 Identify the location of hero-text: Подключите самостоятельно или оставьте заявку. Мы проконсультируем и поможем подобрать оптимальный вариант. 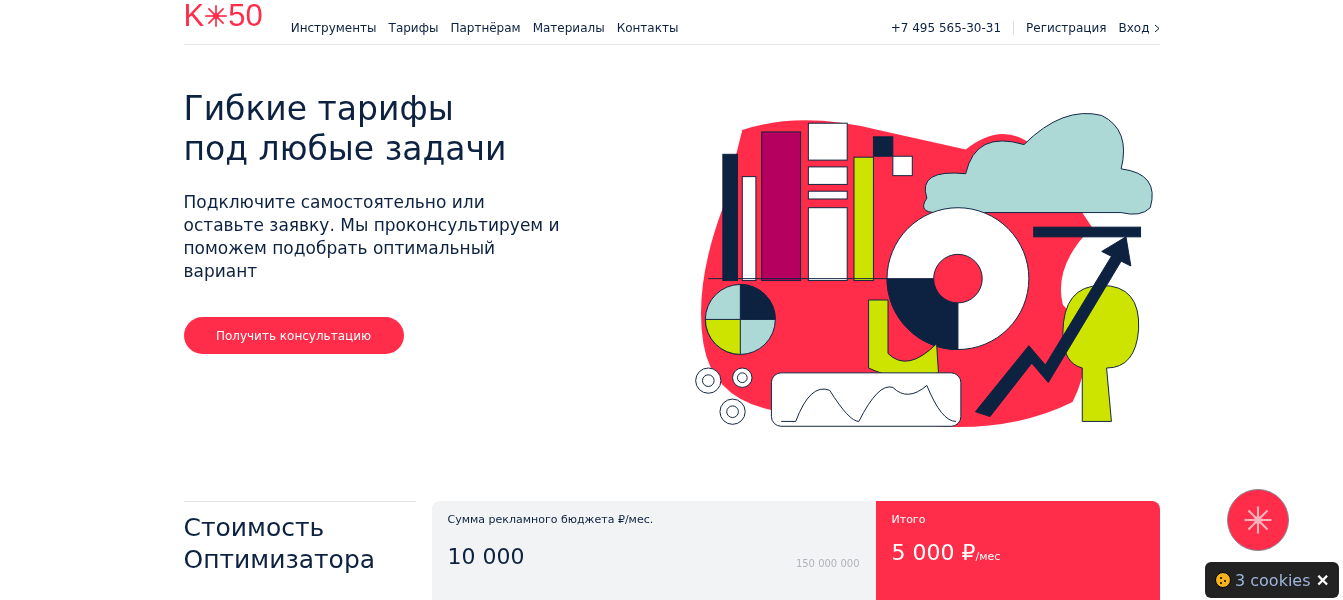
(372, 237).